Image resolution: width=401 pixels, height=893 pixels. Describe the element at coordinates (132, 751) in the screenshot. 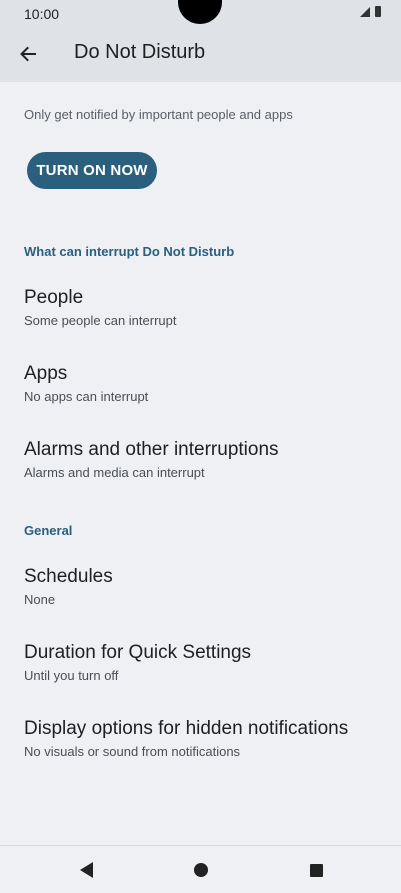

I see `setting-subtitle: No visuals or sound from notifications` at that location.